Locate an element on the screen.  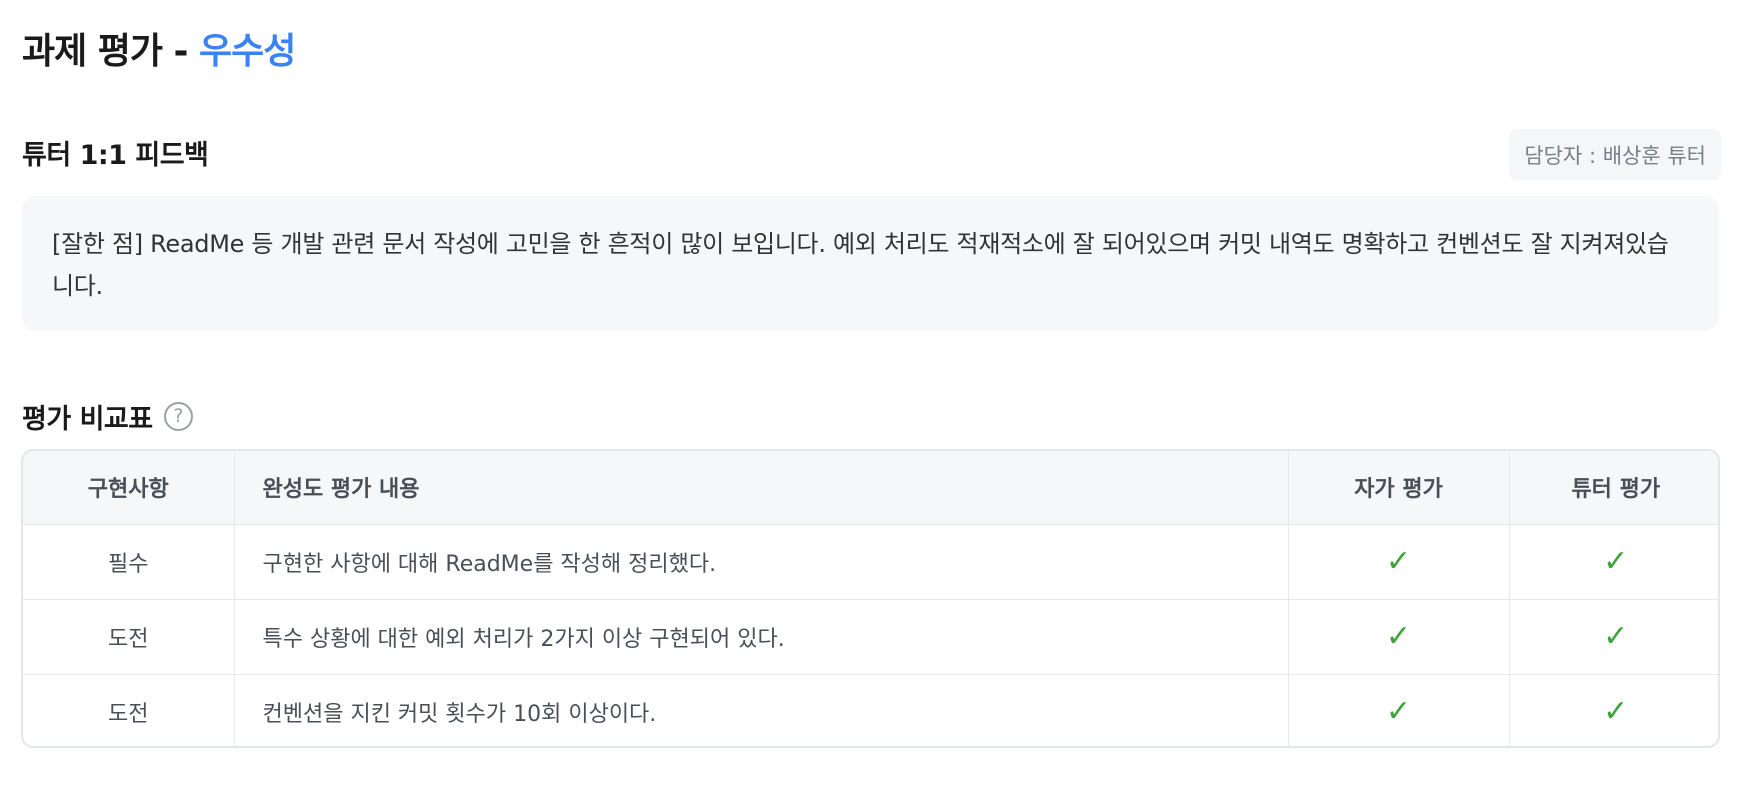
row-content: 특수 상황에 대한 예외 처리가 2가지 이상 구현되어 있다. is located at coordinates (761, 637).